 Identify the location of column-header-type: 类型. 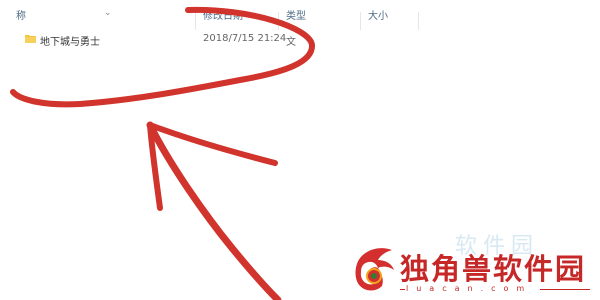
(296, 17).